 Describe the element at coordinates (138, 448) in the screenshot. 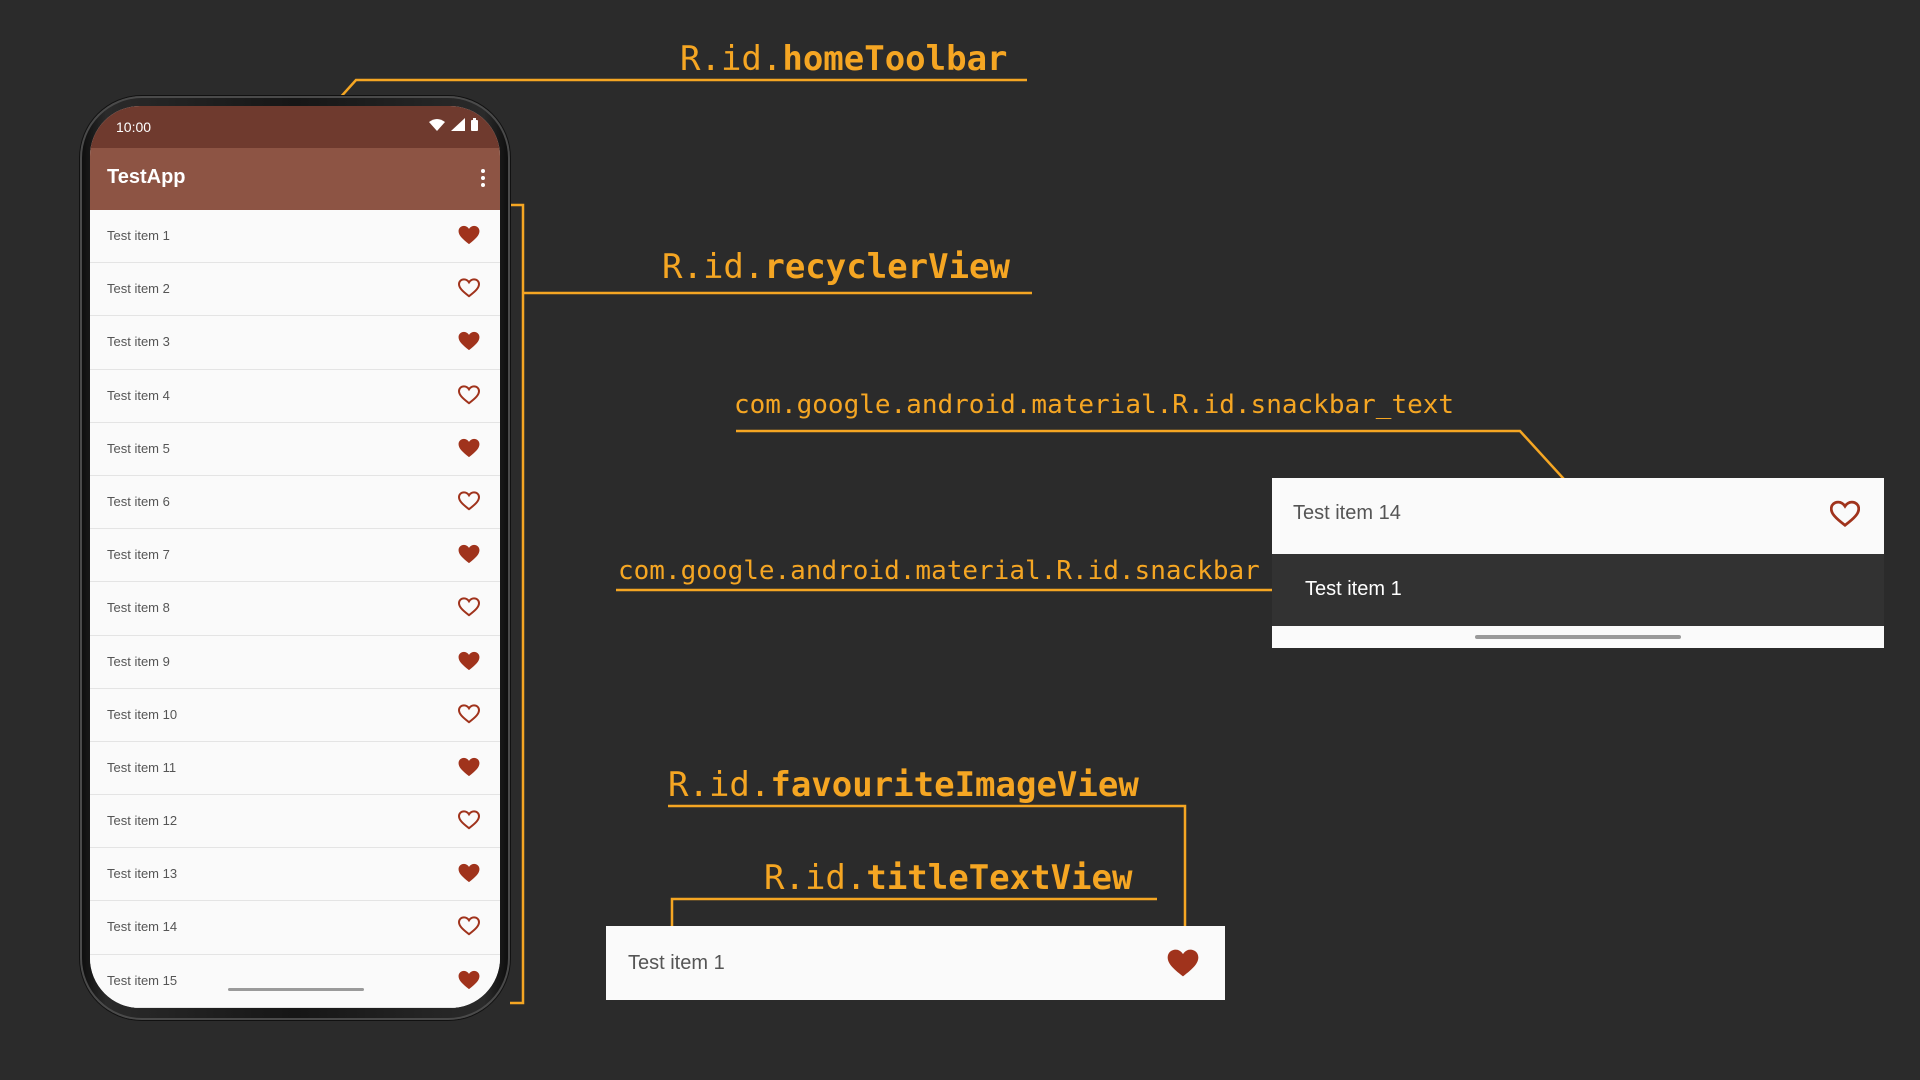

I see `list-item-title: Test item 5` at that location.